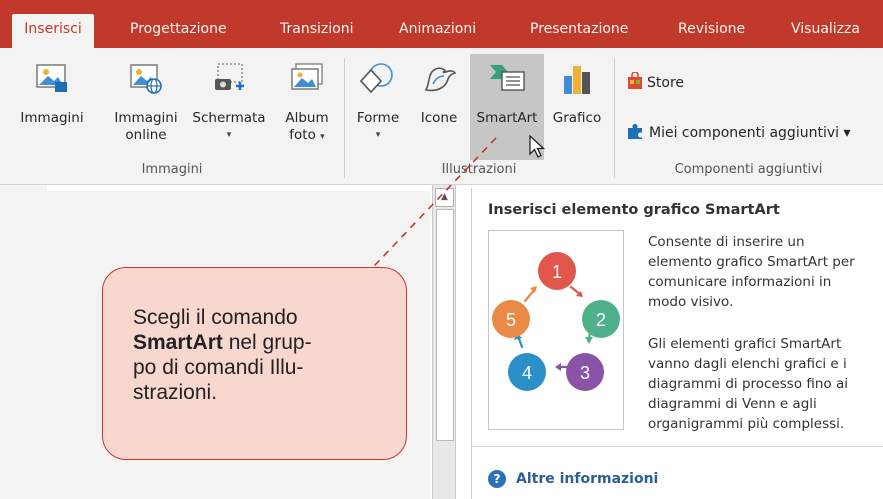  What do you see at coordinates (579, 31) in the screenshot?
I see `tab-presentazione: Presentazione` at bounding box center [579, 31].